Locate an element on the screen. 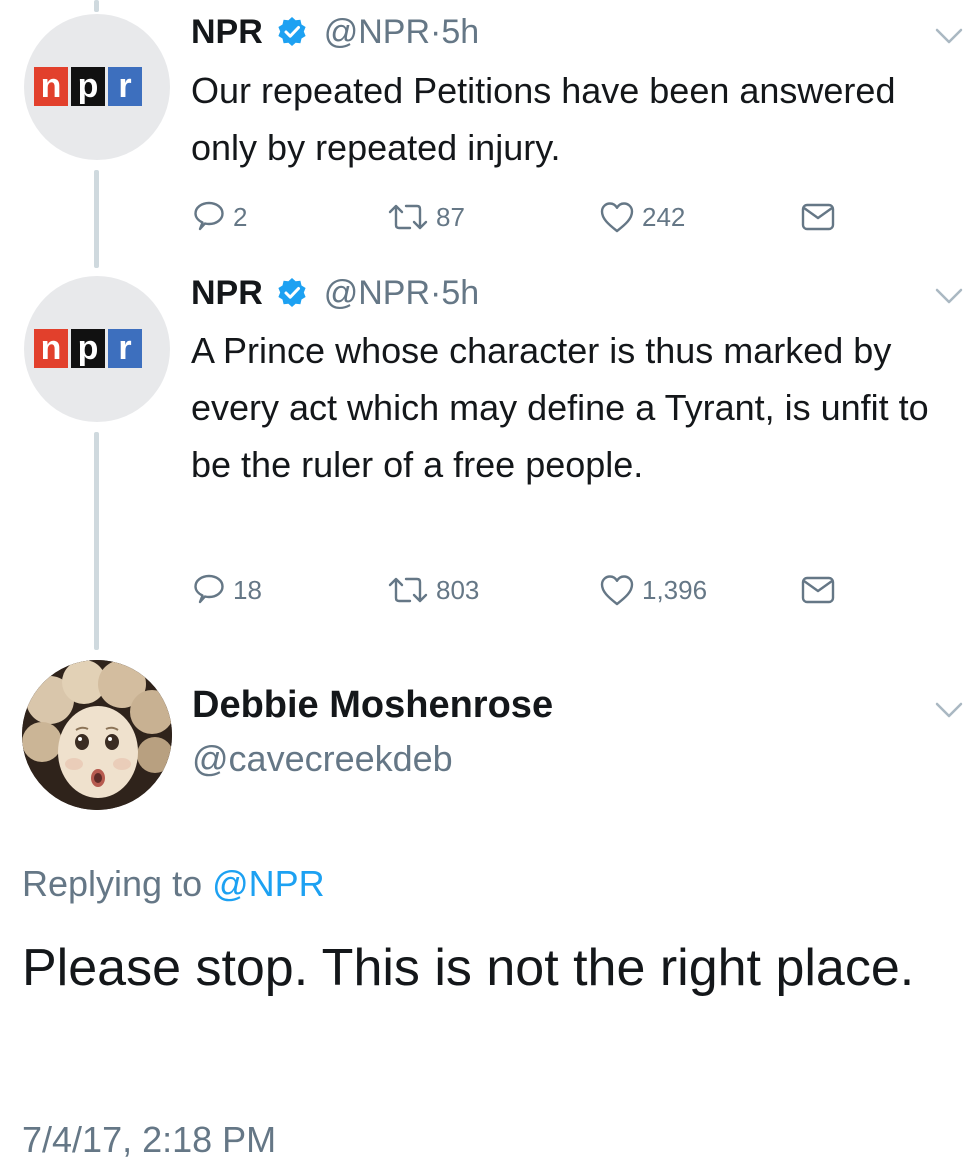  thread-line-top is located at coordinates (96, 6).